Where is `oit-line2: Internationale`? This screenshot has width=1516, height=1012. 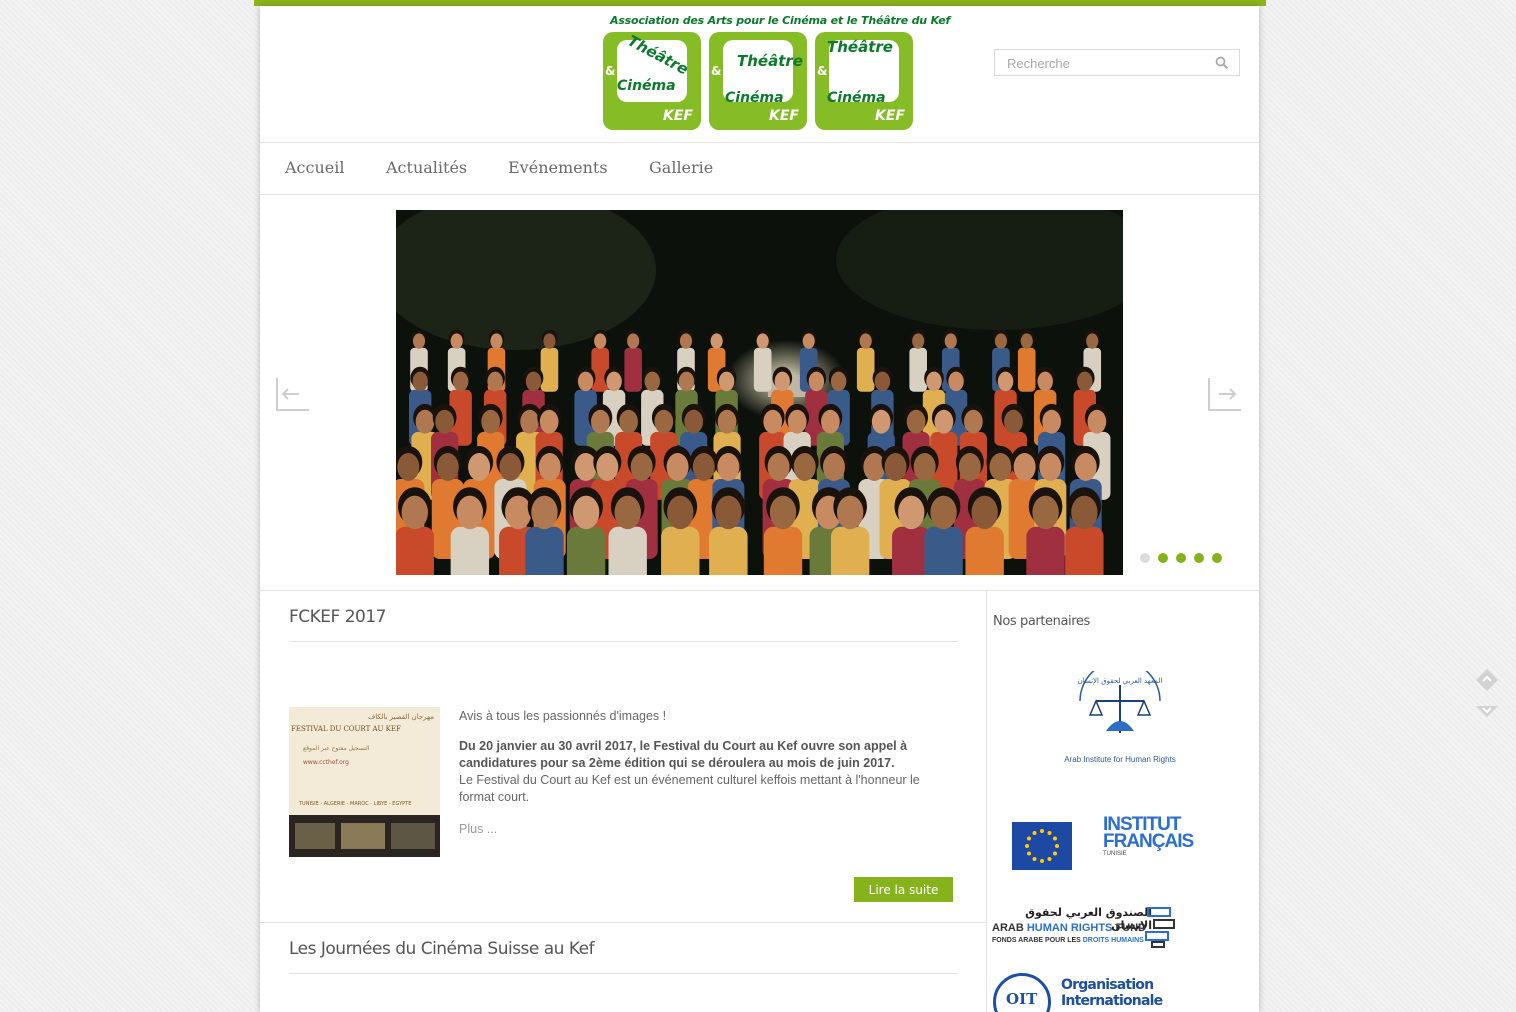 oit-line2: Internationale is located at coordinates (1112, 1001).